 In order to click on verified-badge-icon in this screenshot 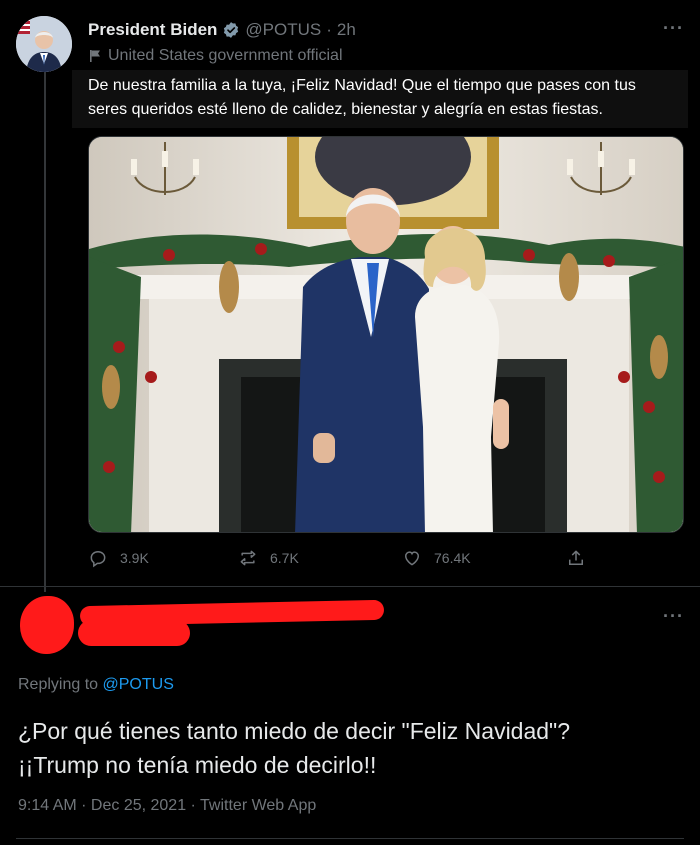, I will do `click(231, 30)`.